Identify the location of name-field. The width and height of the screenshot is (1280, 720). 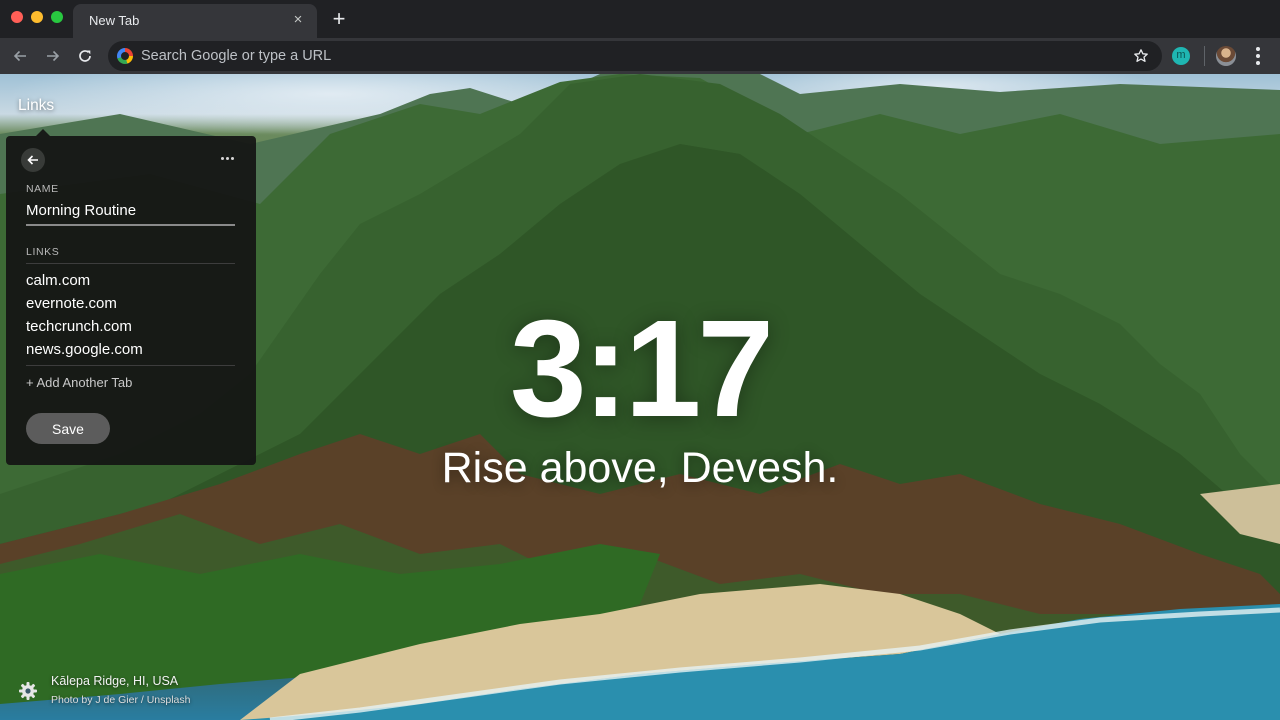
(130, 213).